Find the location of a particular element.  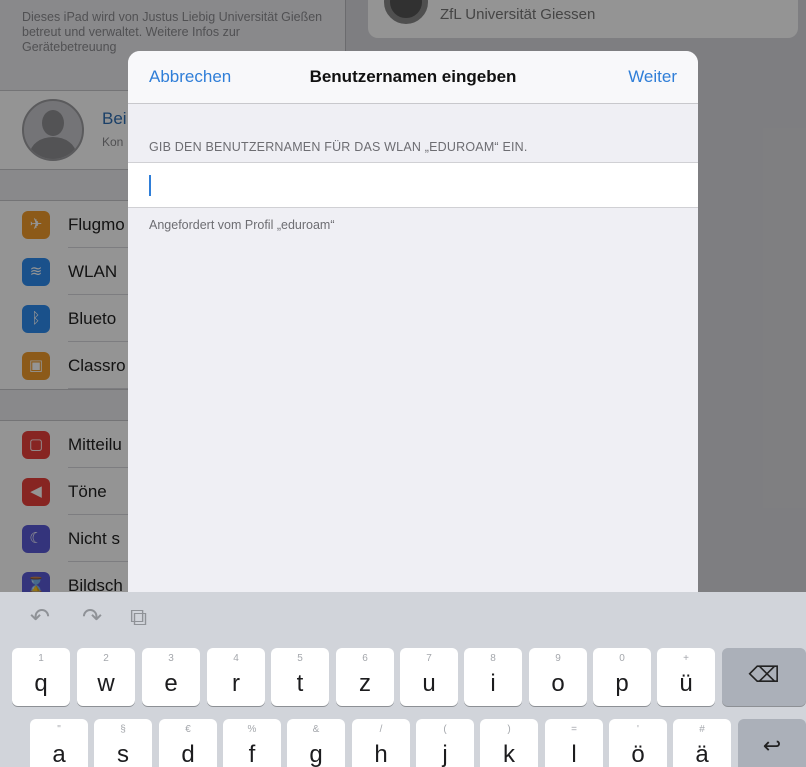

key-p: 0p is located at coordinates (622, 677).